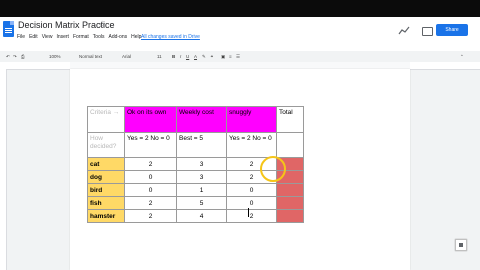 Image resolution: width=480 pixels, height=270 pixels. I want to click on animal-cell: fish, so click(106, 203).